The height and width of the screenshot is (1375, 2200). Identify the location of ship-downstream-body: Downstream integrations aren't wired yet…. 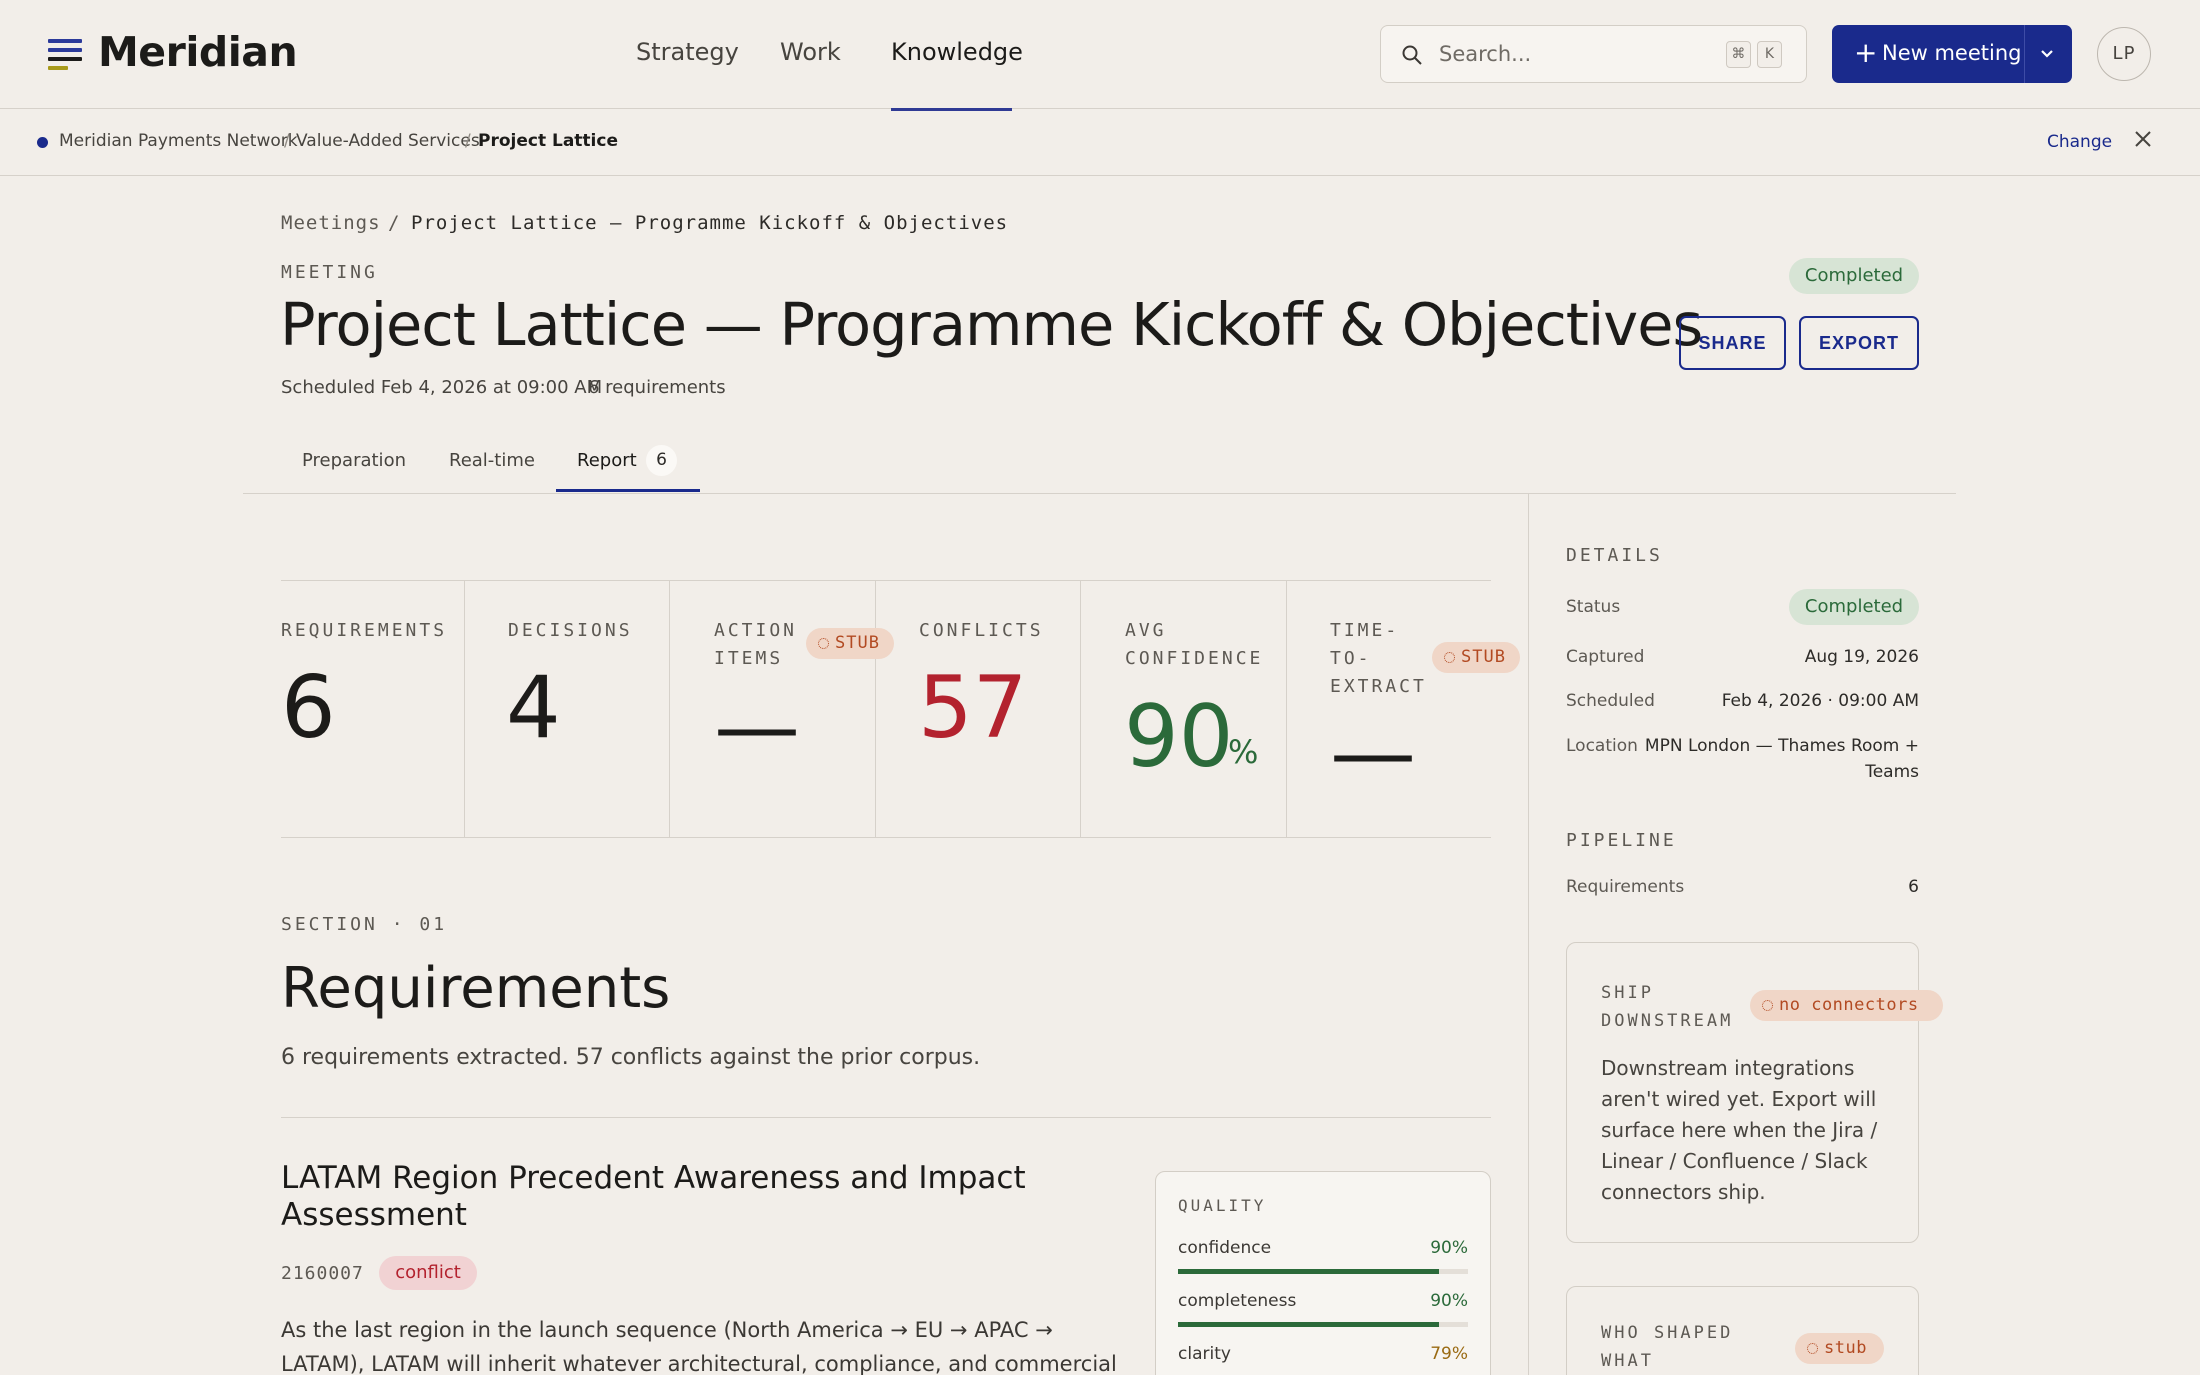
(1739, 1130).